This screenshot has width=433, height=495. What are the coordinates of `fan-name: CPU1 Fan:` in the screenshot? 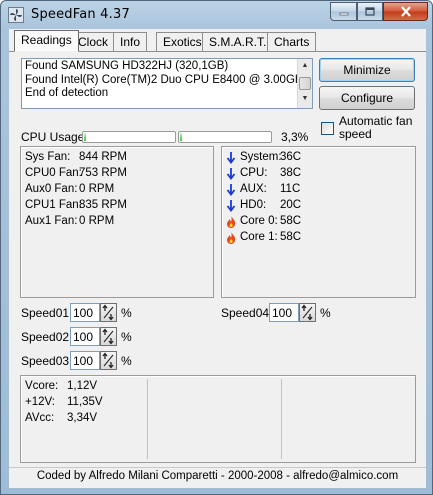 It's located at (53, 205).